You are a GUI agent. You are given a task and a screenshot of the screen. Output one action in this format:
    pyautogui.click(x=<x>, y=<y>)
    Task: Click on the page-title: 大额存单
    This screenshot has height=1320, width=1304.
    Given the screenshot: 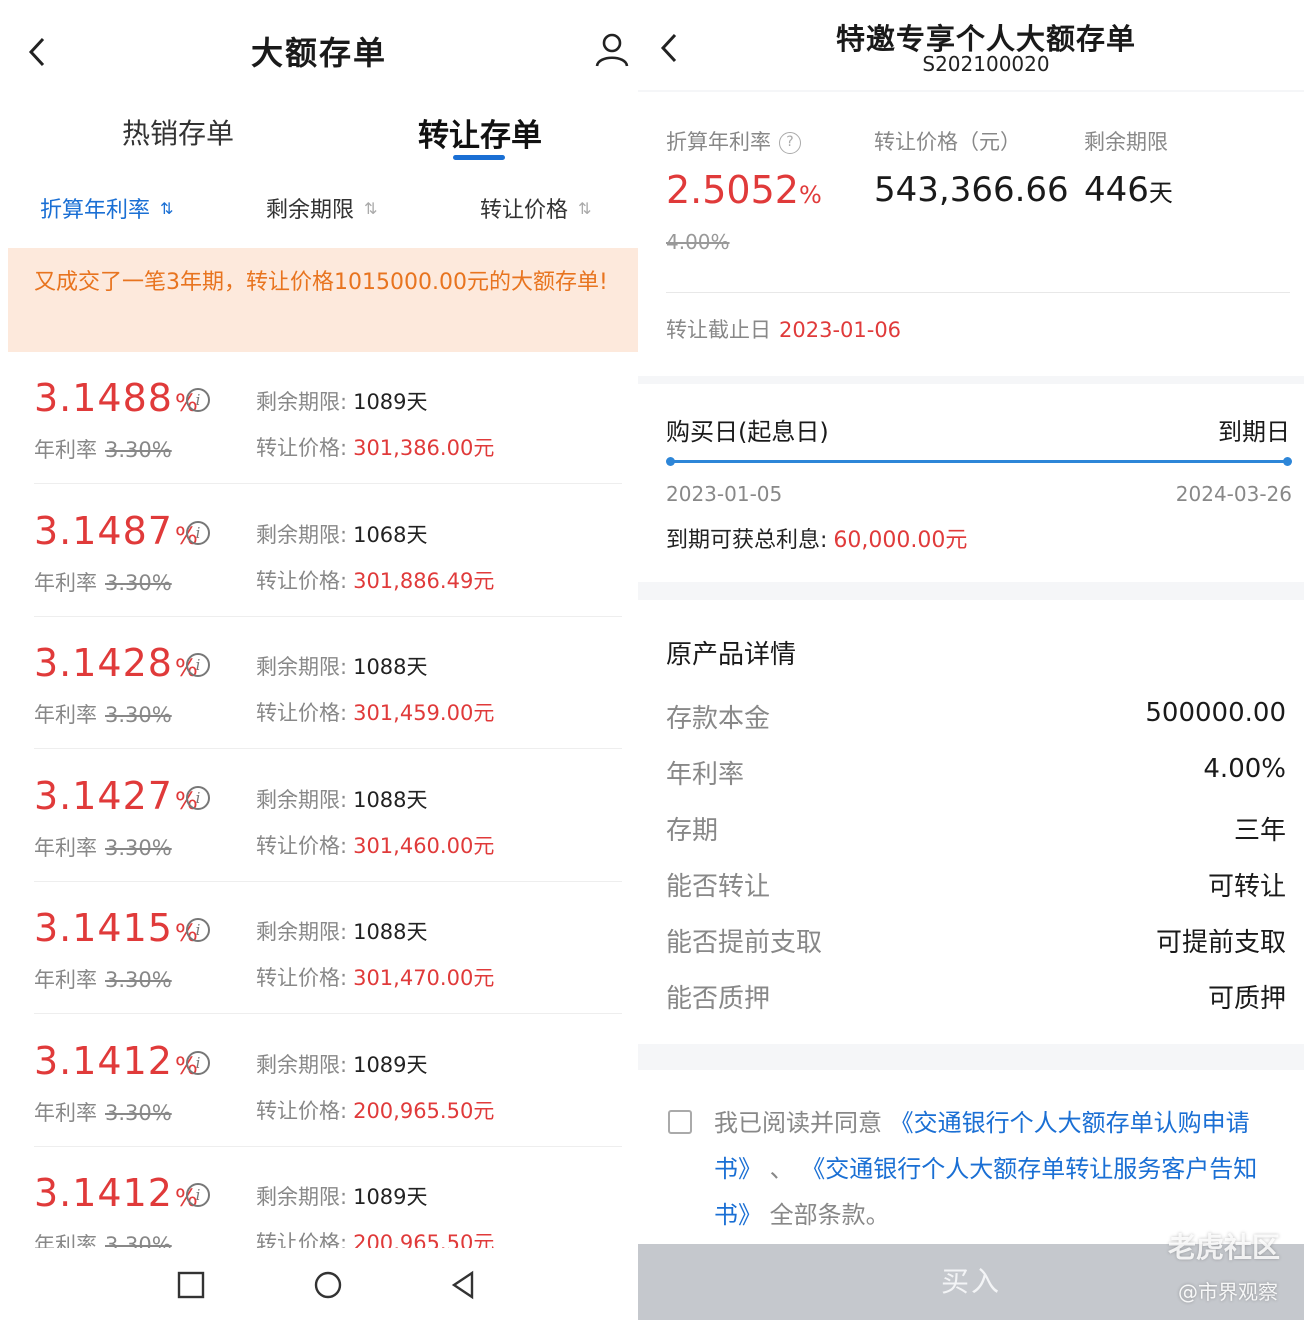 What is the action you would take?
    pyautogui.click(x=318, y=53)
    